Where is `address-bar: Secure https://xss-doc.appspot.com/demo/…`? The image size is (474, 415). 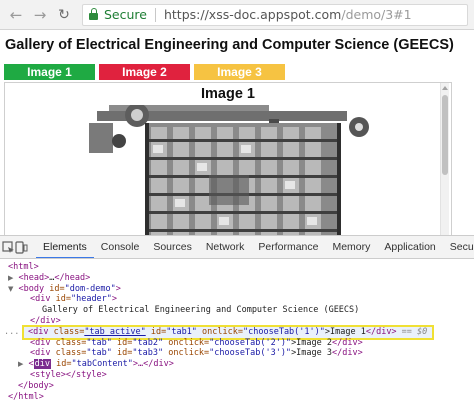 address-bar: Secure https://xss-doc.appspot.com/demo/… is located at coordinates (275, 14).